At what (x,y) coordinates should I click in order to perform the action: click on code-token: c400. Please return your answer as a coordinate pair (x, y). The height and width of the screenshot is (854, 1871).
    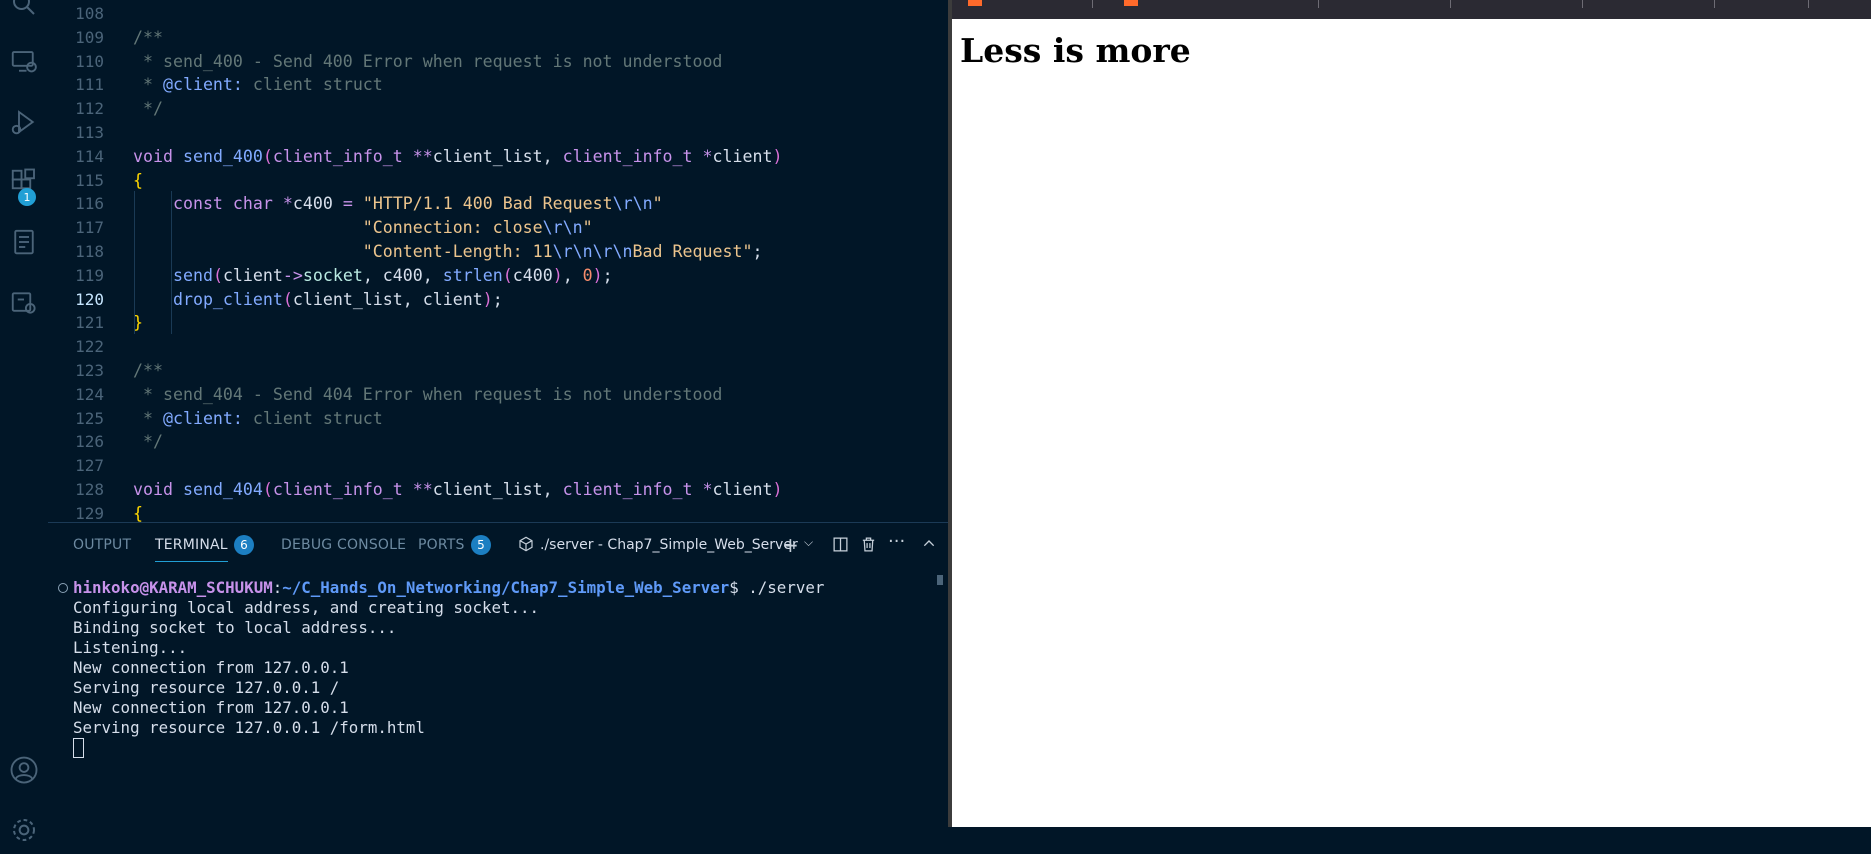
    Looking at the image, I should click on (532, 275).